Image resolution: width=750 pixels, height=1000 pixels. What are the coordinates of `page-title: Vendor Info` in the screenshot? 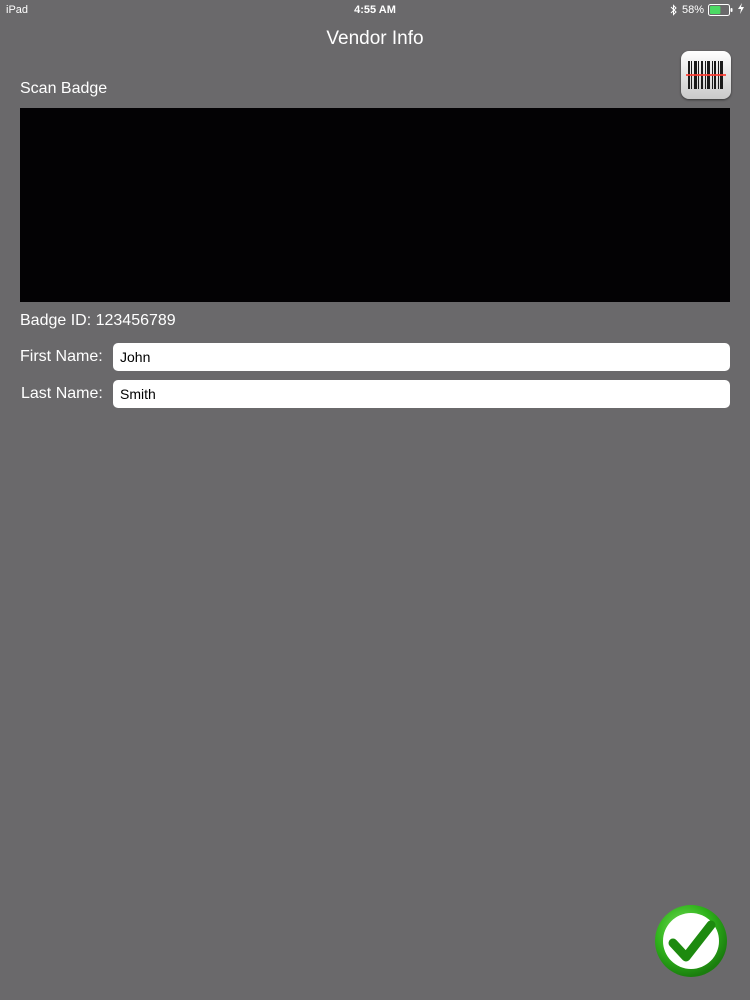 It's located at (375, 38).